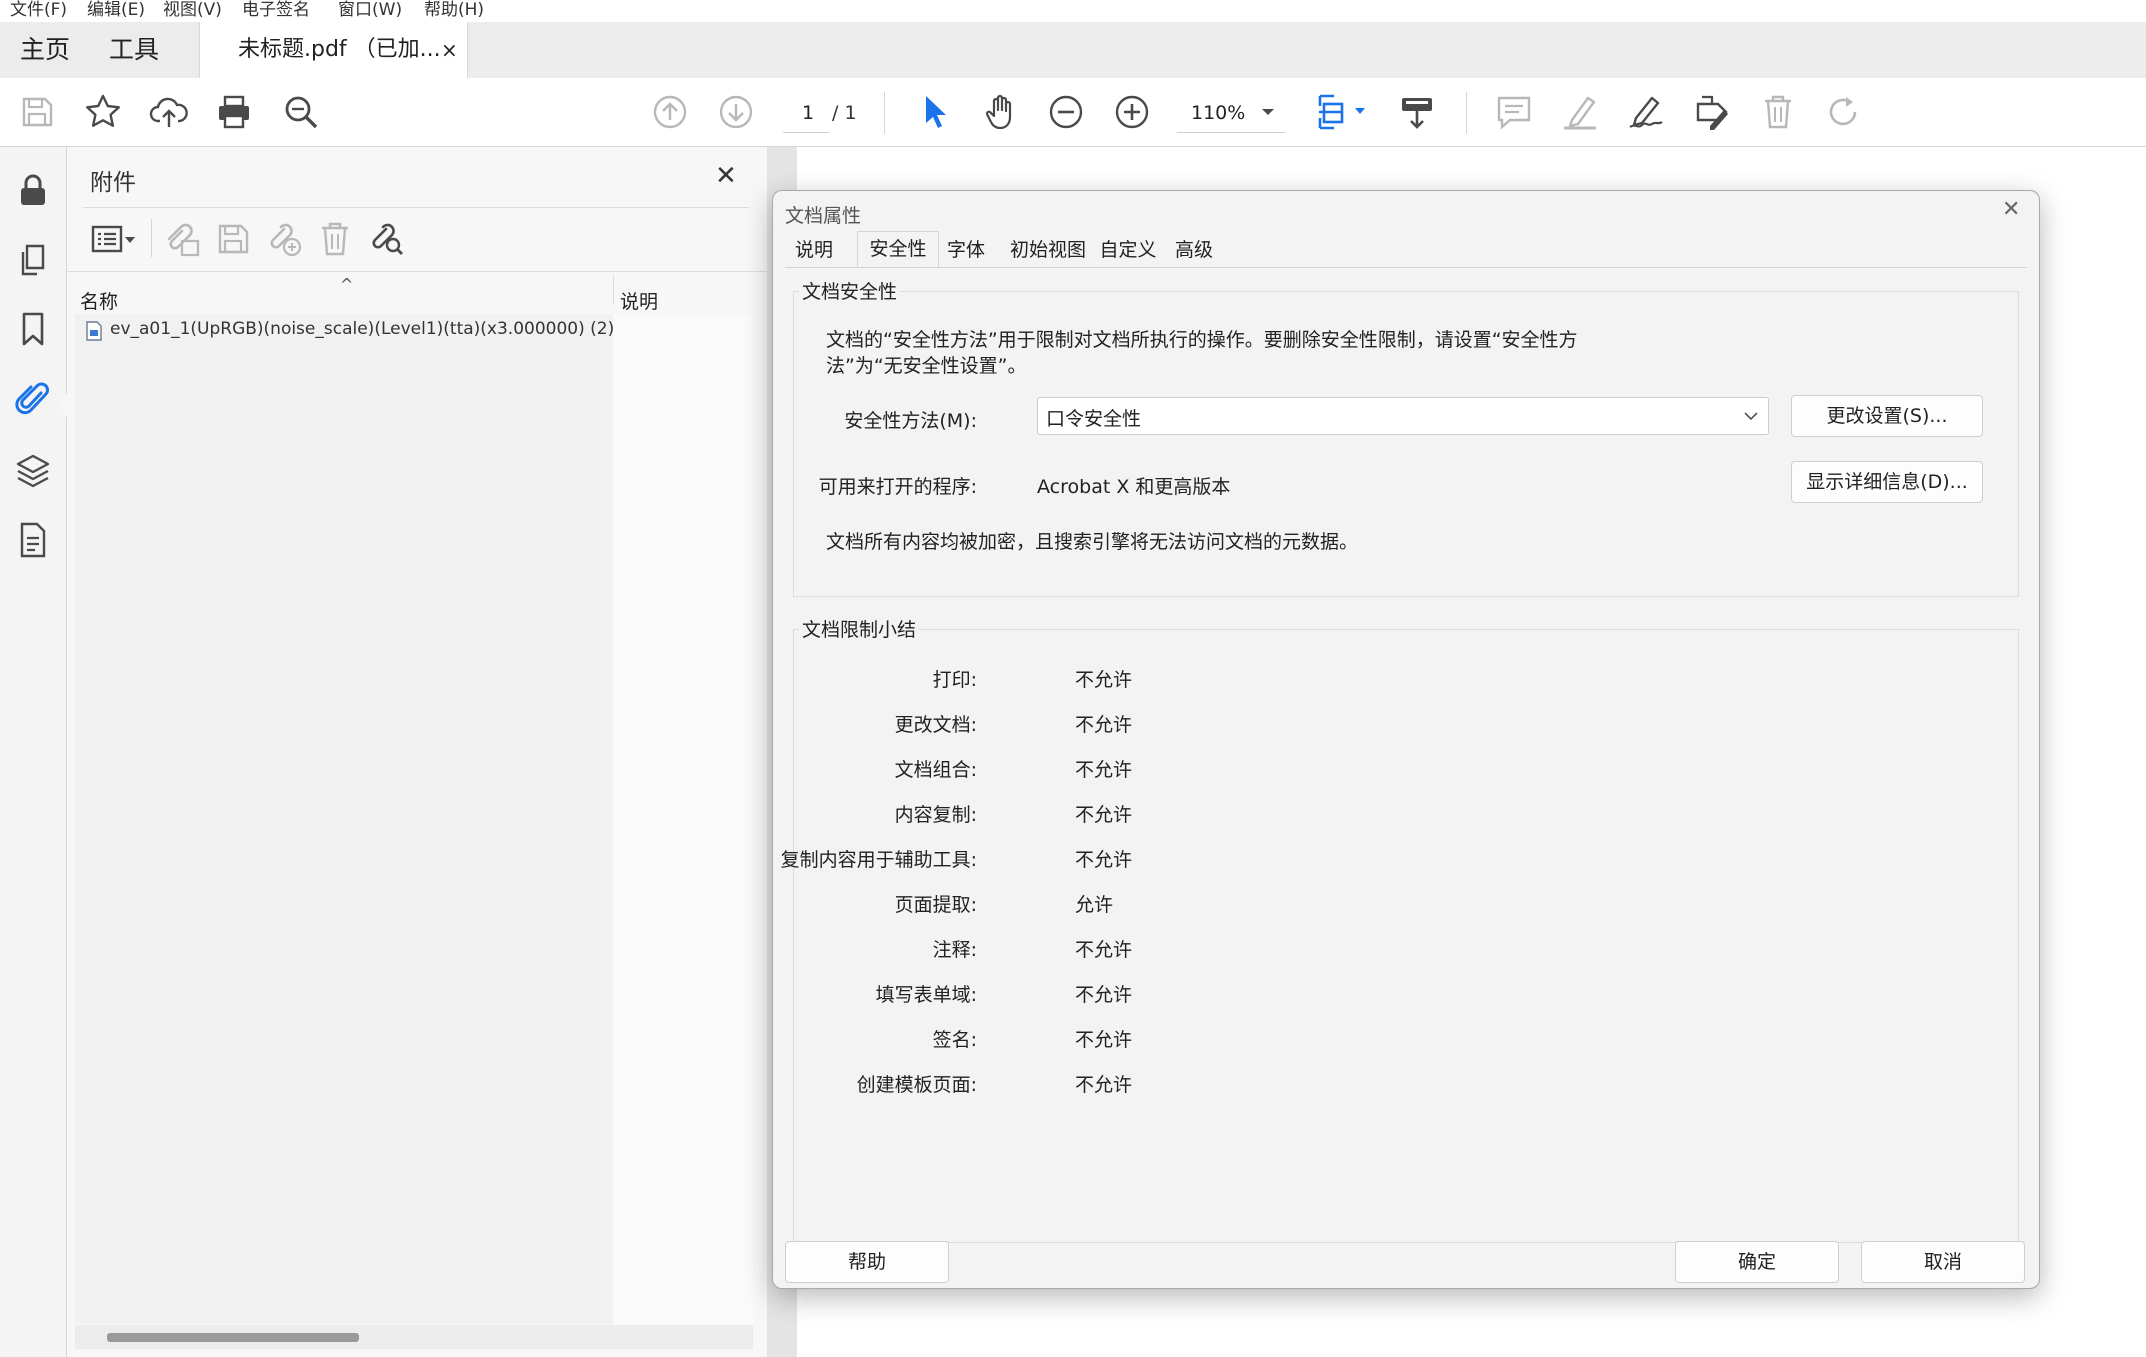  What do you see at coordinates (1417, 112) in the screenshot?
I see `read-mode-icon` at bounding box center [1417, 112].